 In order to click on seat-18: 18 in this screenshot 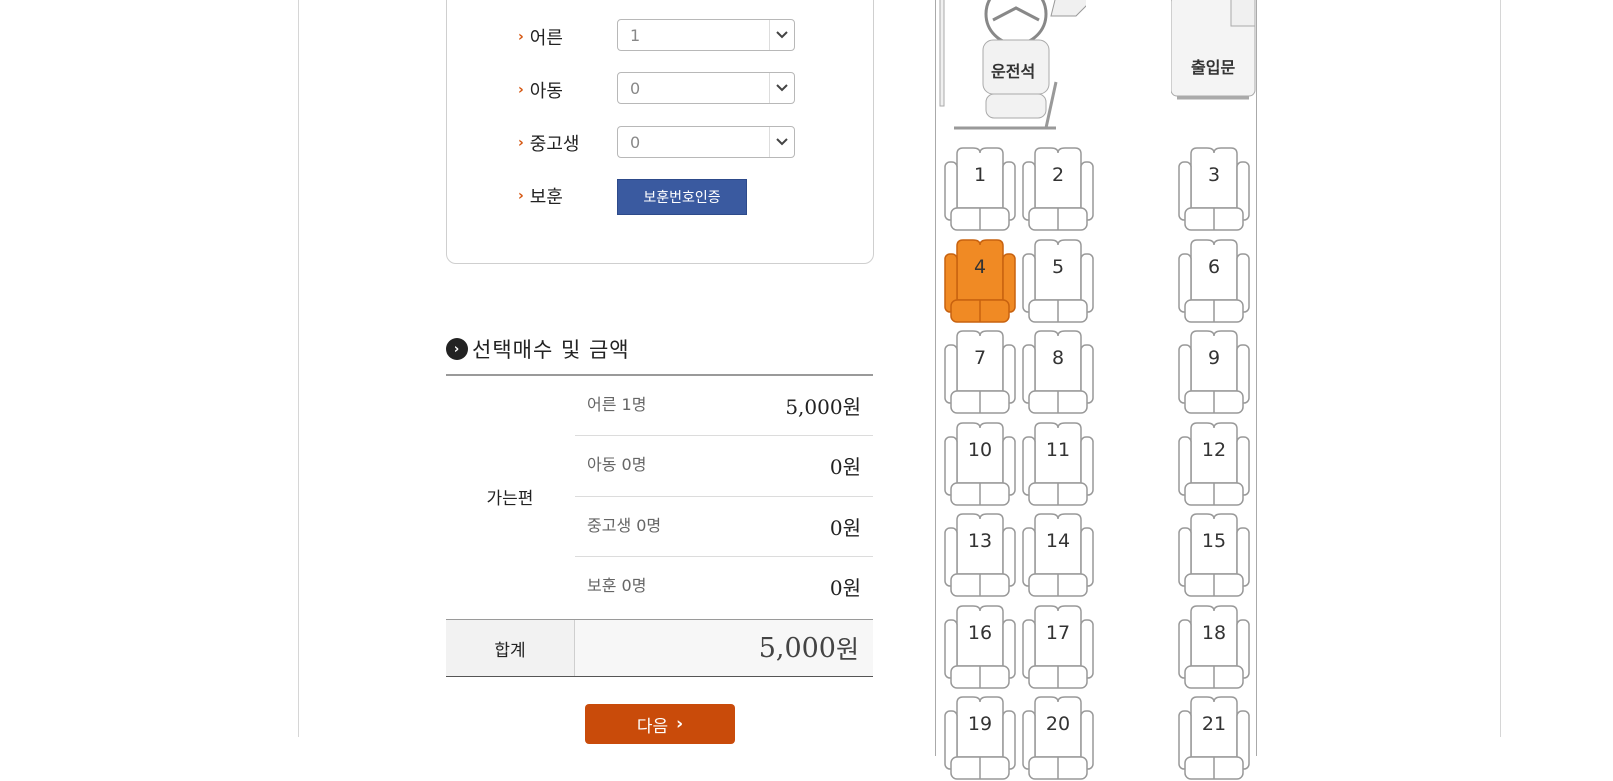, I will do `click(1214, 647)`.